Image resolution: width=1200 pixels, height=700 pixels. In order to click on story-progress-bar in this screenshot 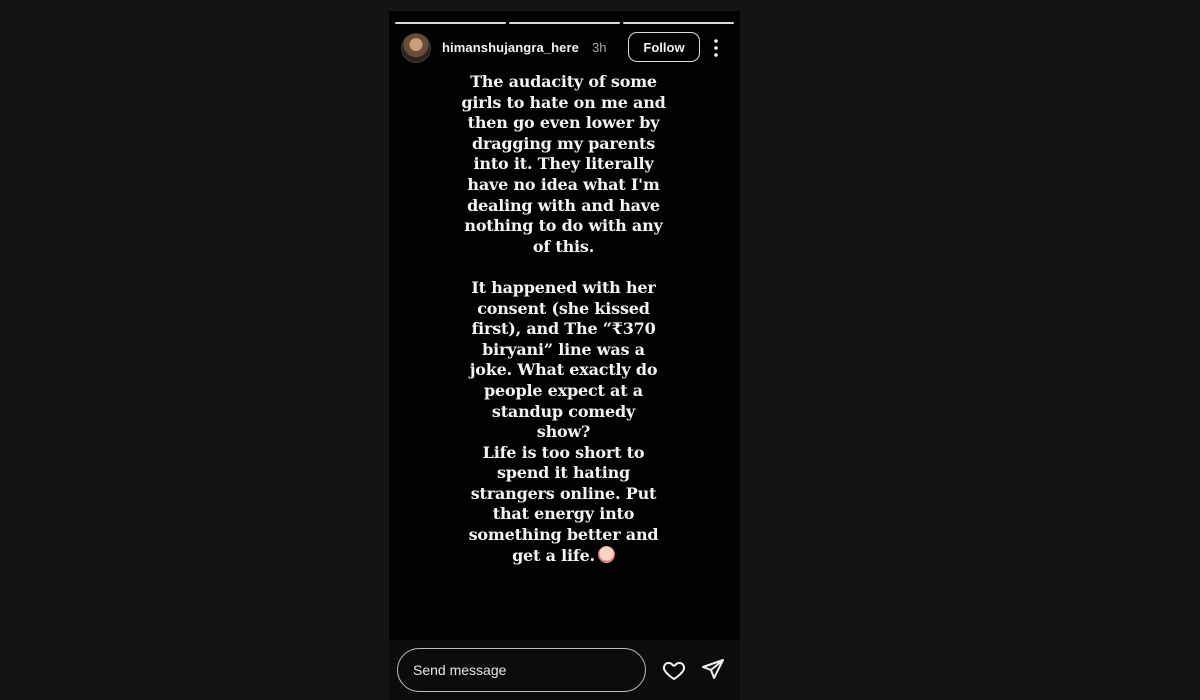, I will do `click(564, 23)`.